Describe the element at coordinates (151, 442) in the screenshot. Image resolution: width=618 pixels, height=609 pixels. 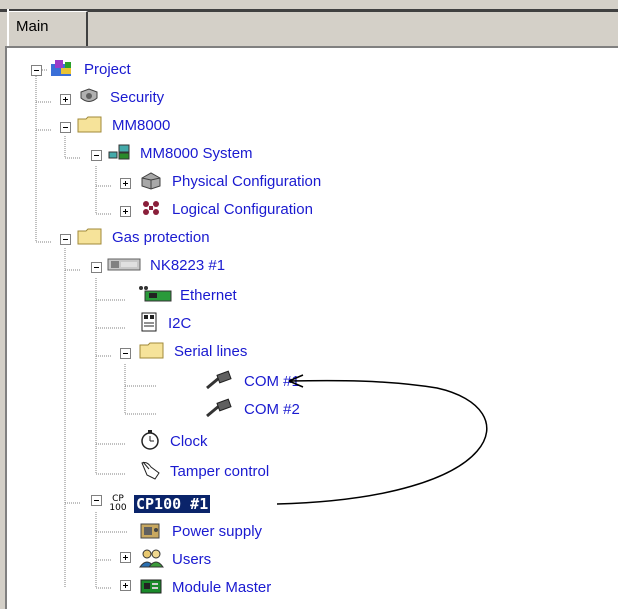
I see `clock-icon` at that location.